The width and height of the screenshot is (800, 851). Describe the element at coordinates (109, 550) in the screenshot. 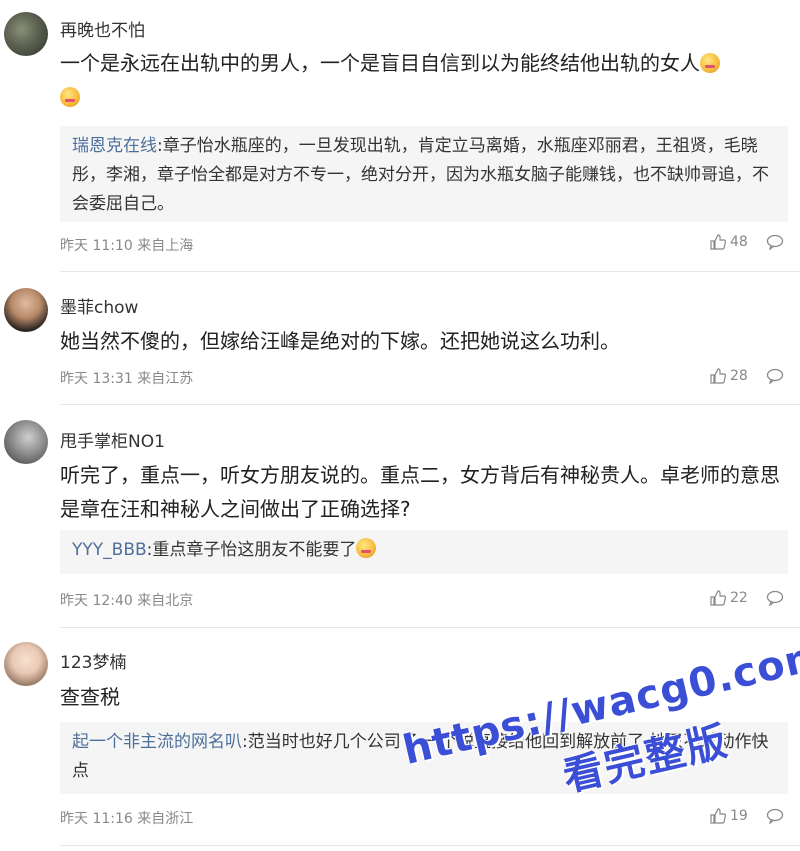

I see `reply-username: YYY_BBB` at that location.